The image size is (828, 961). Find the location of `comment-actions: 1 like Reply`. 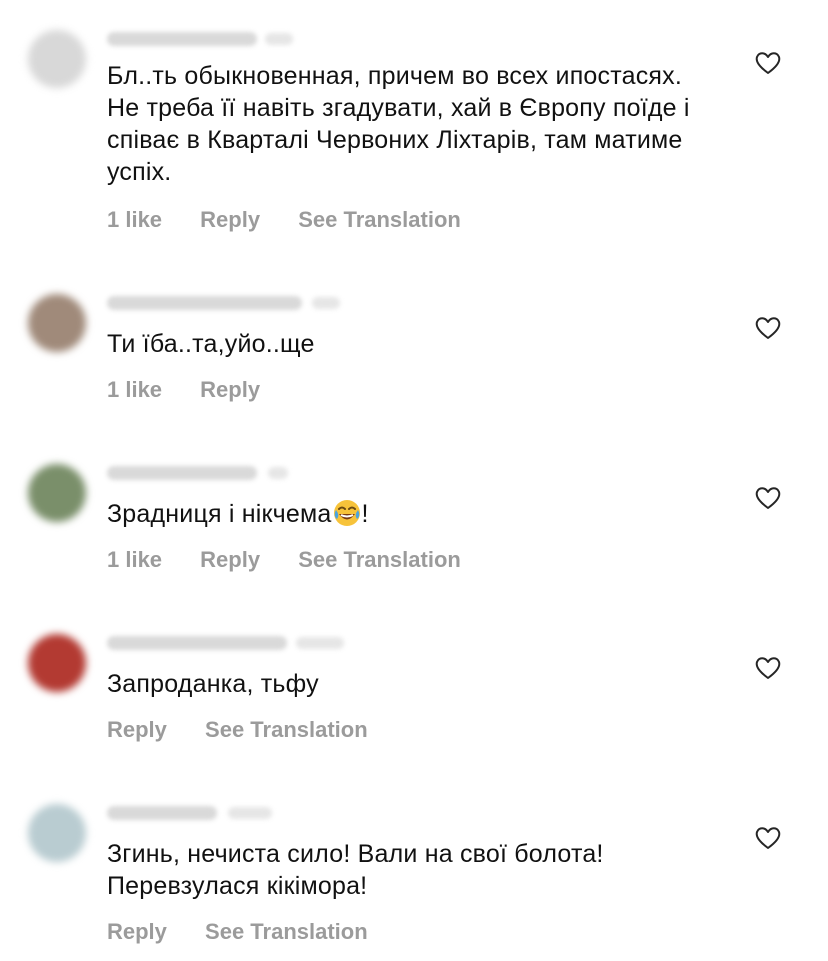

comment-actions: 1 like Reply is located at coordinates (199, 390).